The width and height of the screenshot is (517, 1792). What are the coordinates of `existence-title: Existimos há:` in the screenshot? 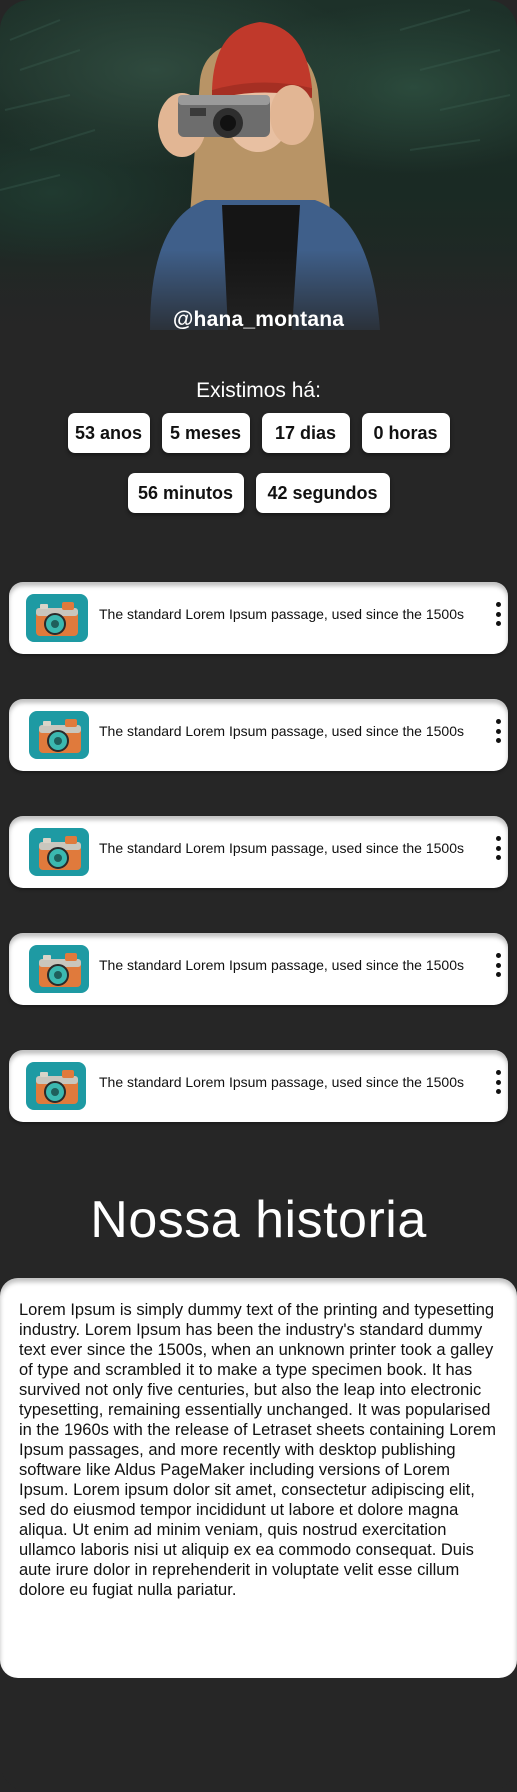 It's located at (258, 390).